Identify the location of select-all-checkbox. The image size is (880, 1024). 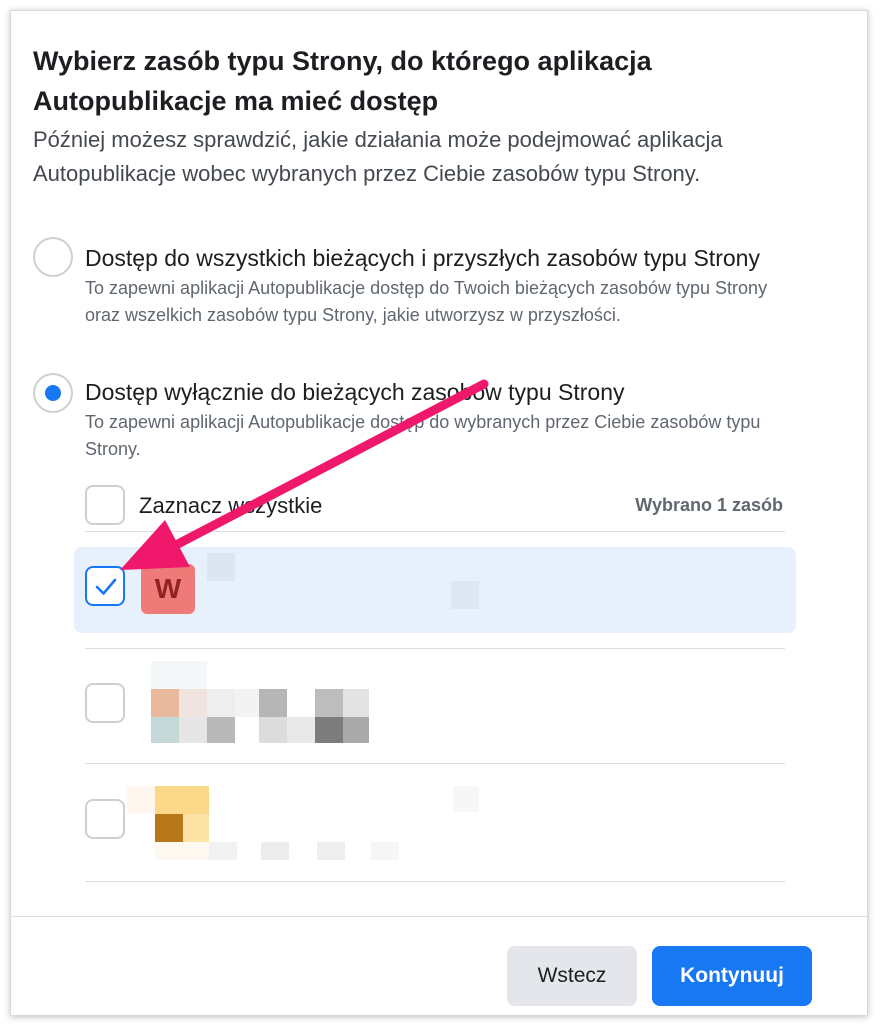
(105, 505).